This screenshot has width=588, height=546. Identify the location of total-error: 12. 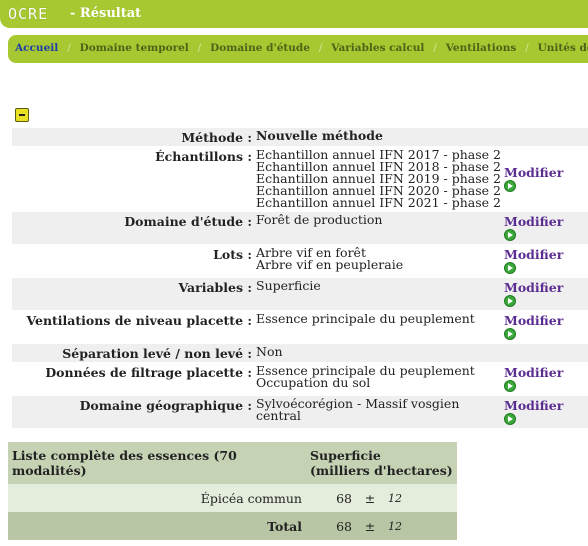
(420, 526).